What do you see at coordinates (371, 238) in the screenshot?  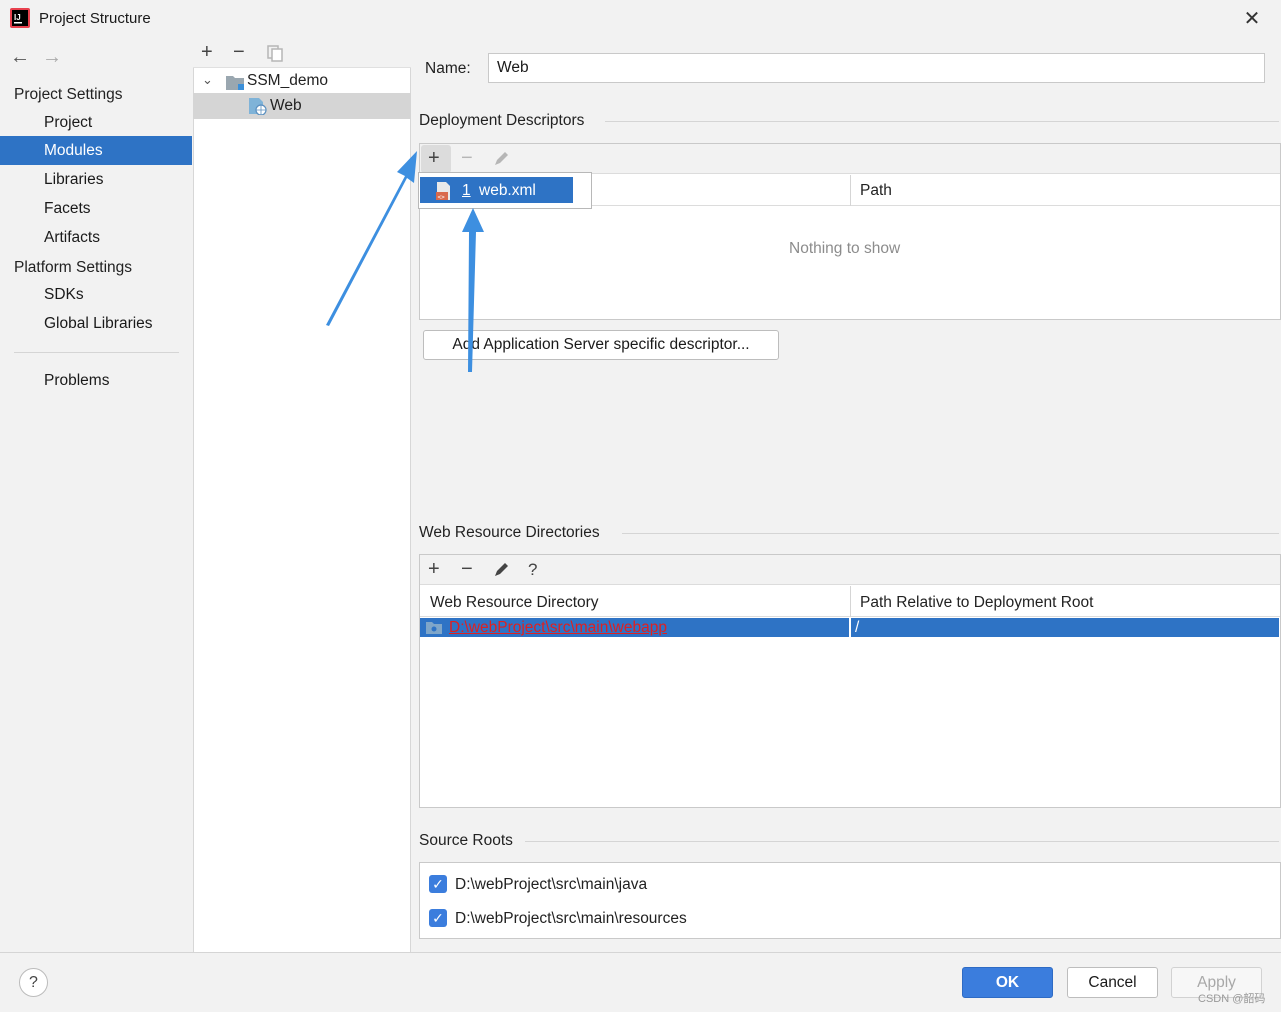 I see `annotation-arrow-to-add-button` at bounding box center [371, 238].